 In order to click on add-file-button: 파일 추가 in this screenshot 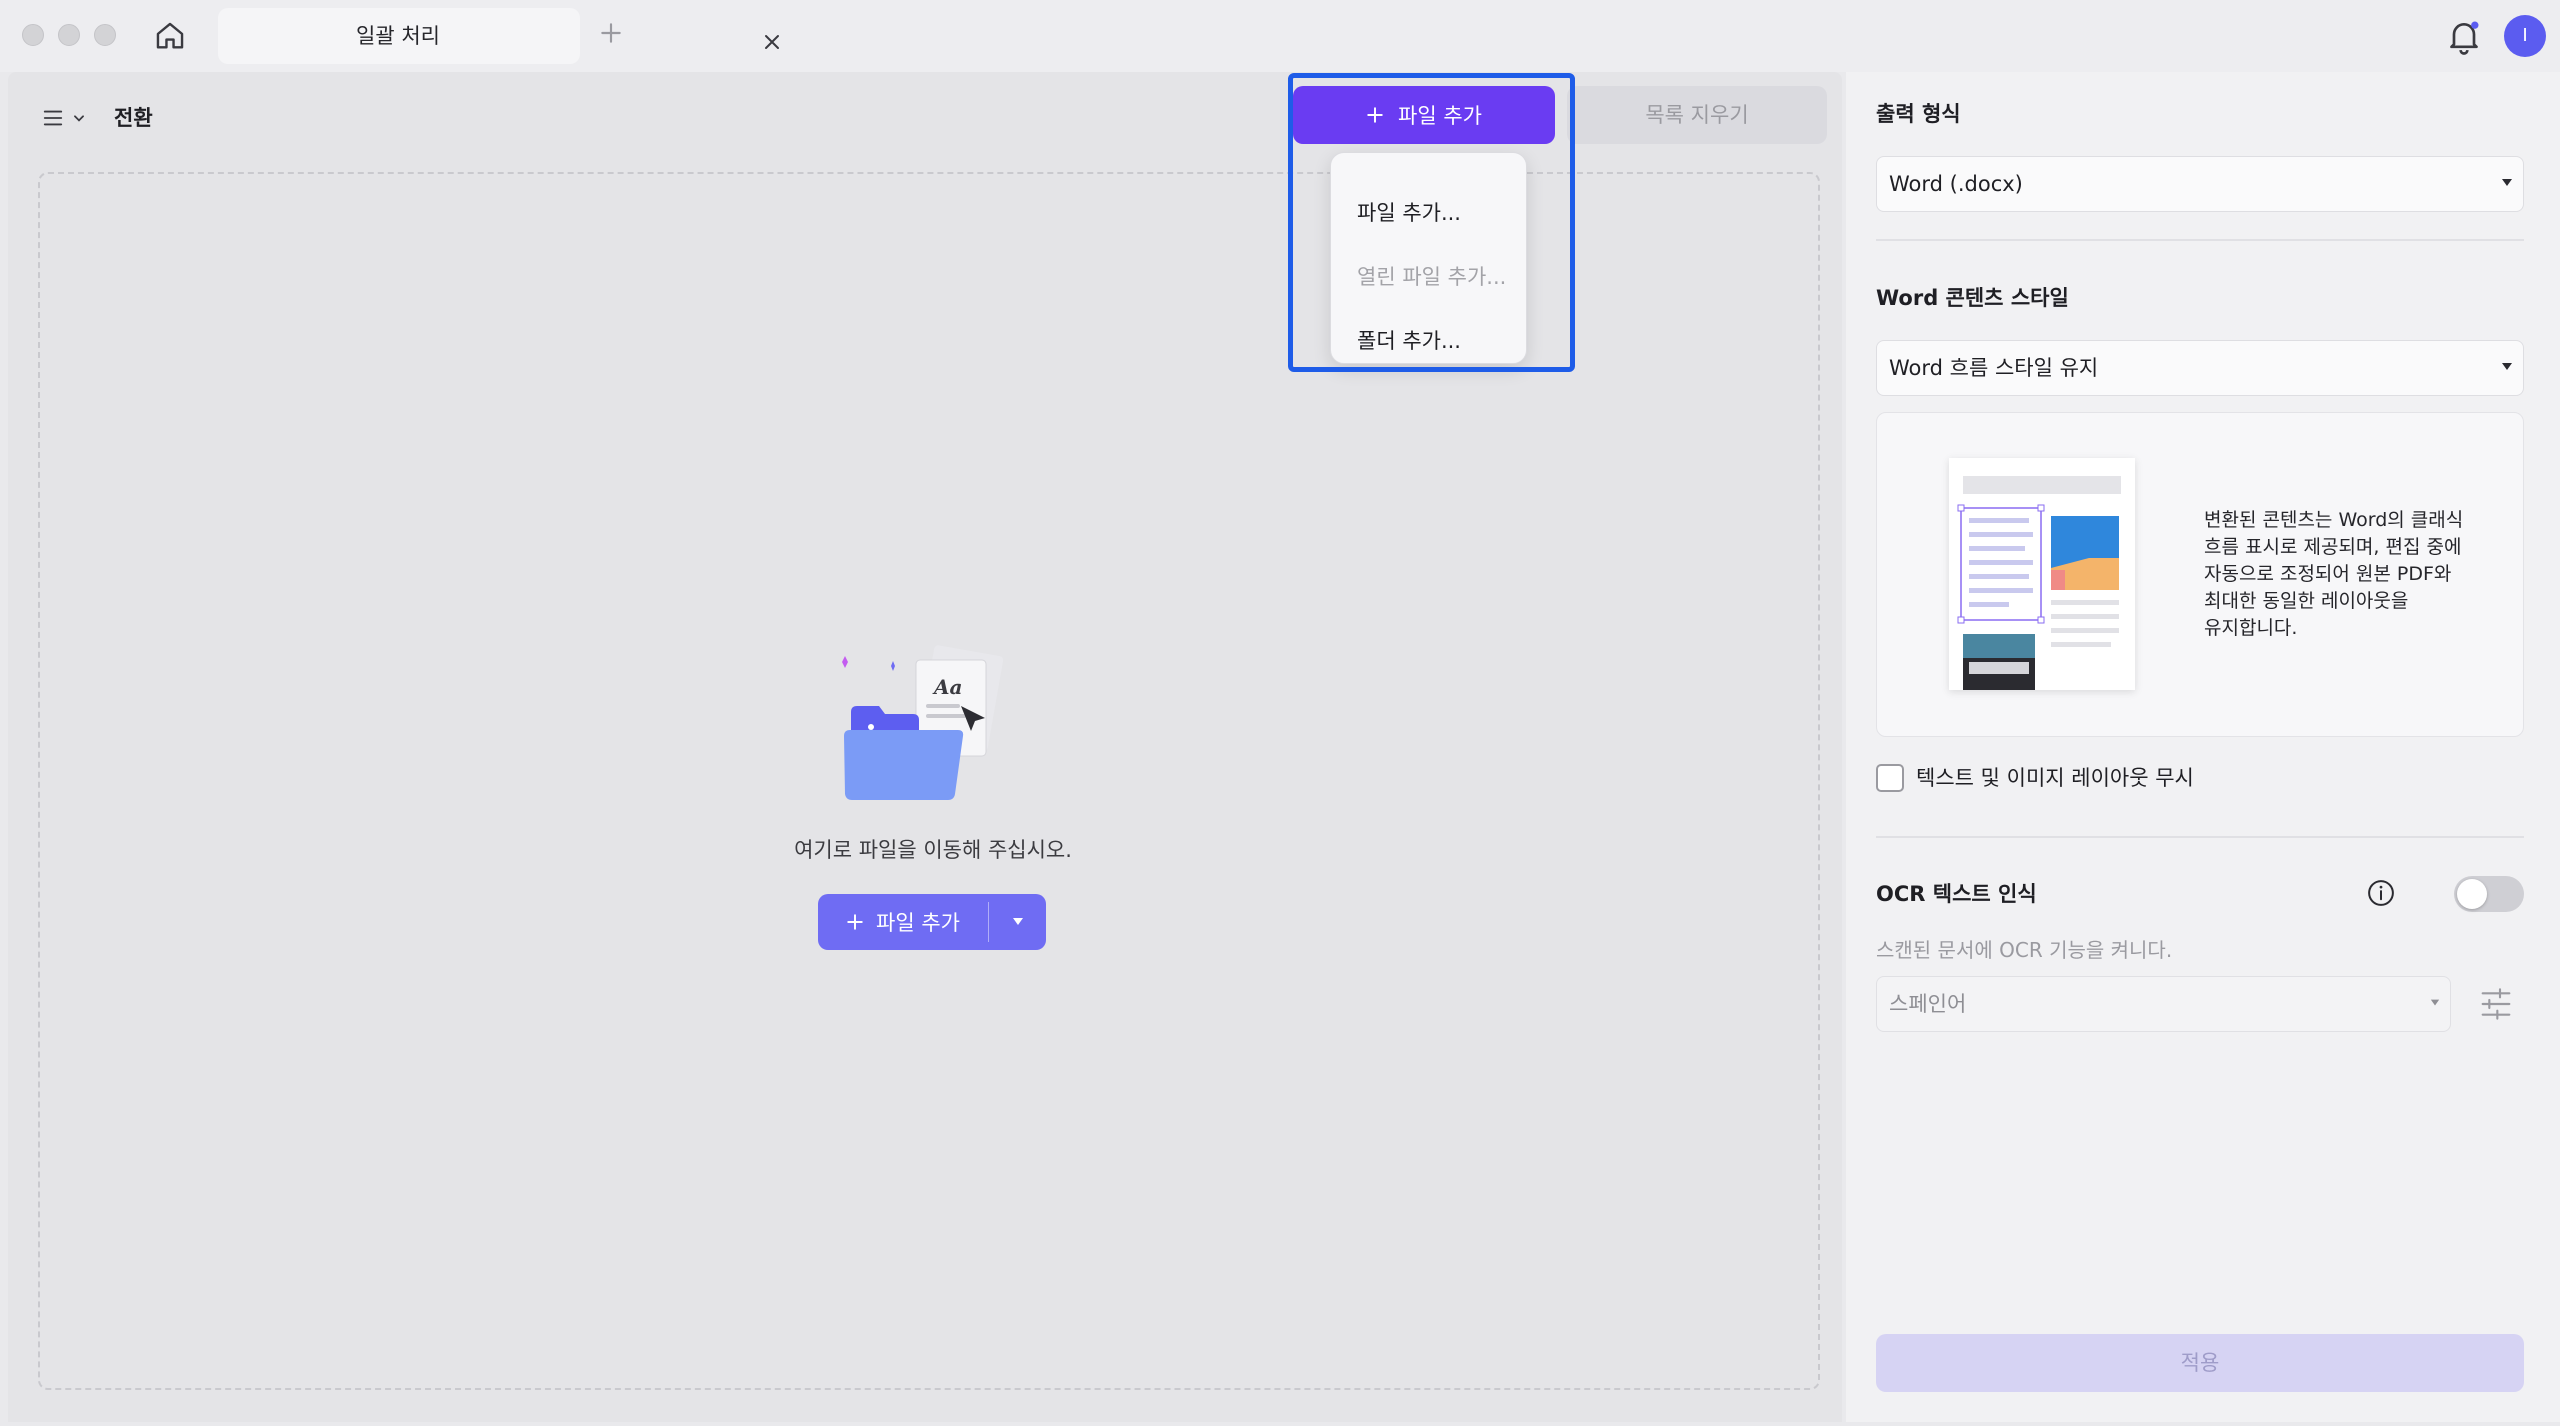, I will do `click(1424, 115)`.